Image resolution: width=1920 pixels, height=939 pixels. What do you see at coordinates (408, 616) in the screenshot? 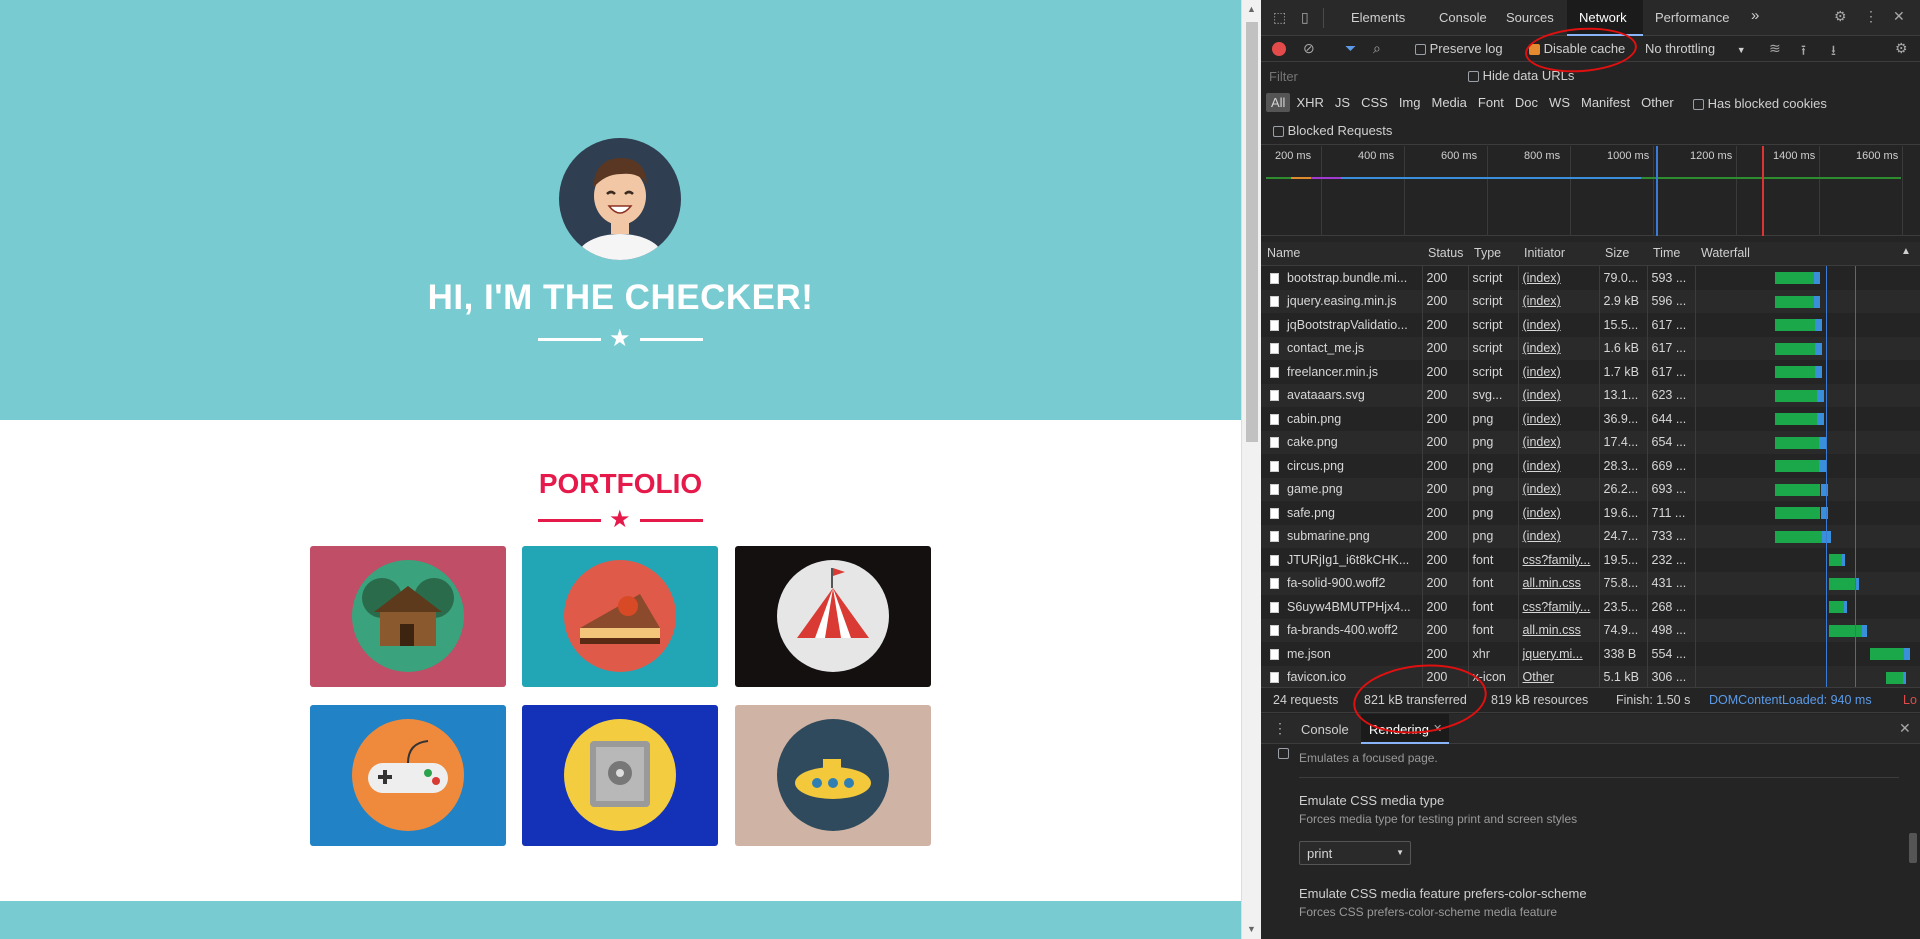
I see `portfolio-item-cabin` at bounding box center [408, 616].